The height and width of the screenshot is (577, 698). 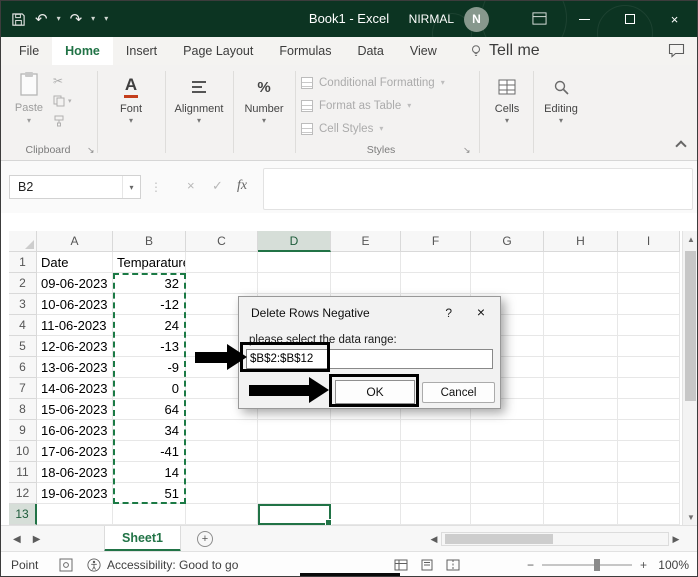 What do you see at coordinates (23, 430) in the screenshot?
I see `row-header-9: 9` at bounding box center [23, 430].